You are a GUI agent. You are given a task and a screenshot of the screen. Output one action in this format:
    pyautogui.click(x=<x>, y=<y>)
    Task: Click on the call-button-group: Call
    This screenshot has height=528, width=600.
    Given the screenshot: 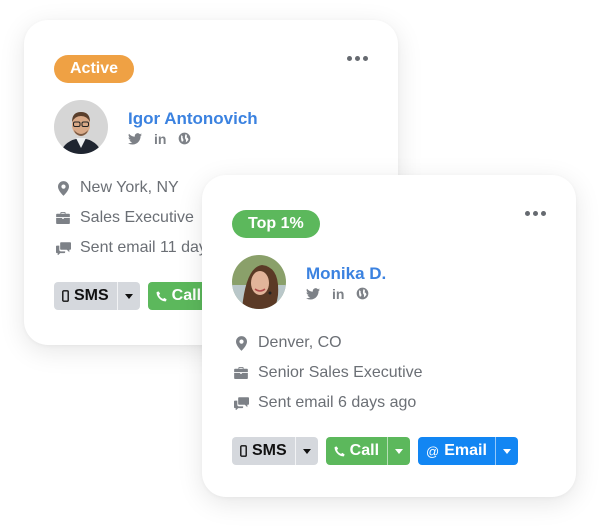 What is the action you would take?
    pyautogui.click(x=368, y=451)
    